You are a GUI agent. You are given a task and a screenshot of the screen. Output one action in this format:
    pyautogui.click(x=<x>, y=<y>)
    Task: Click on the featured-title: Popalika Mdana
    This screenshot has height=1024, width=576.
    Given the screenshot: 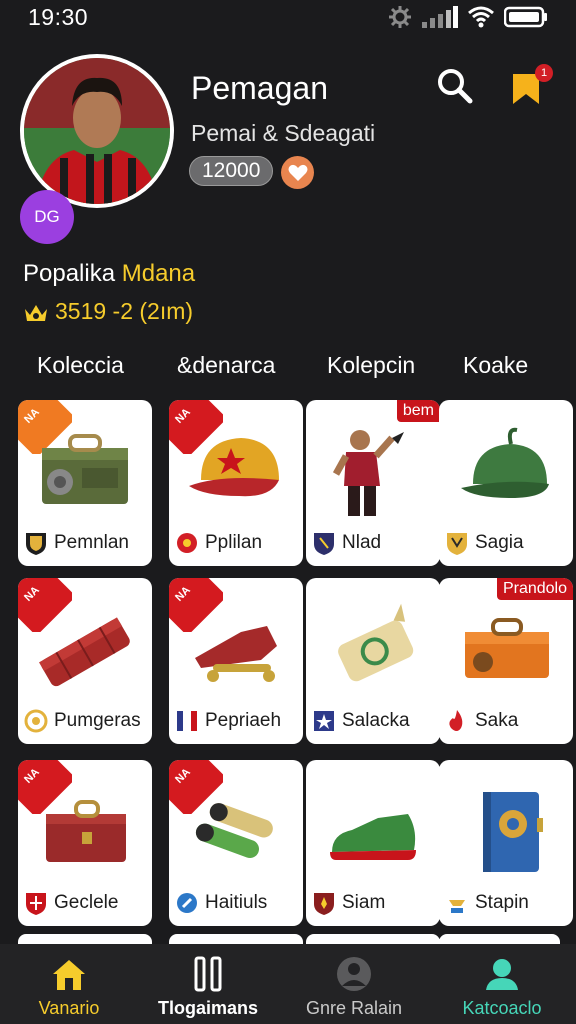 What is the action you would take?
    pyautogui.click(x=109, y=274)
    